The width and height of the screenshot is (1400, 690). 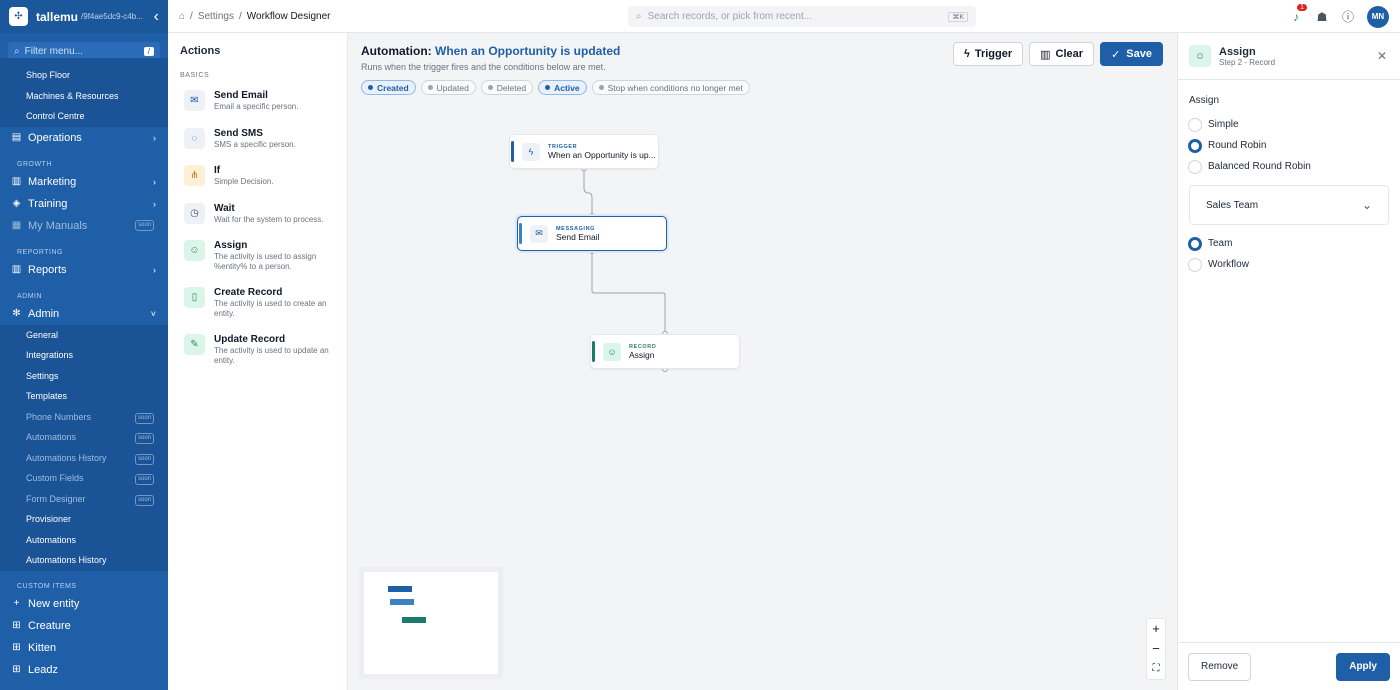 I want to click on node-send-email: ✉ MESSAGING Send Email, so click(x=592, y=233).